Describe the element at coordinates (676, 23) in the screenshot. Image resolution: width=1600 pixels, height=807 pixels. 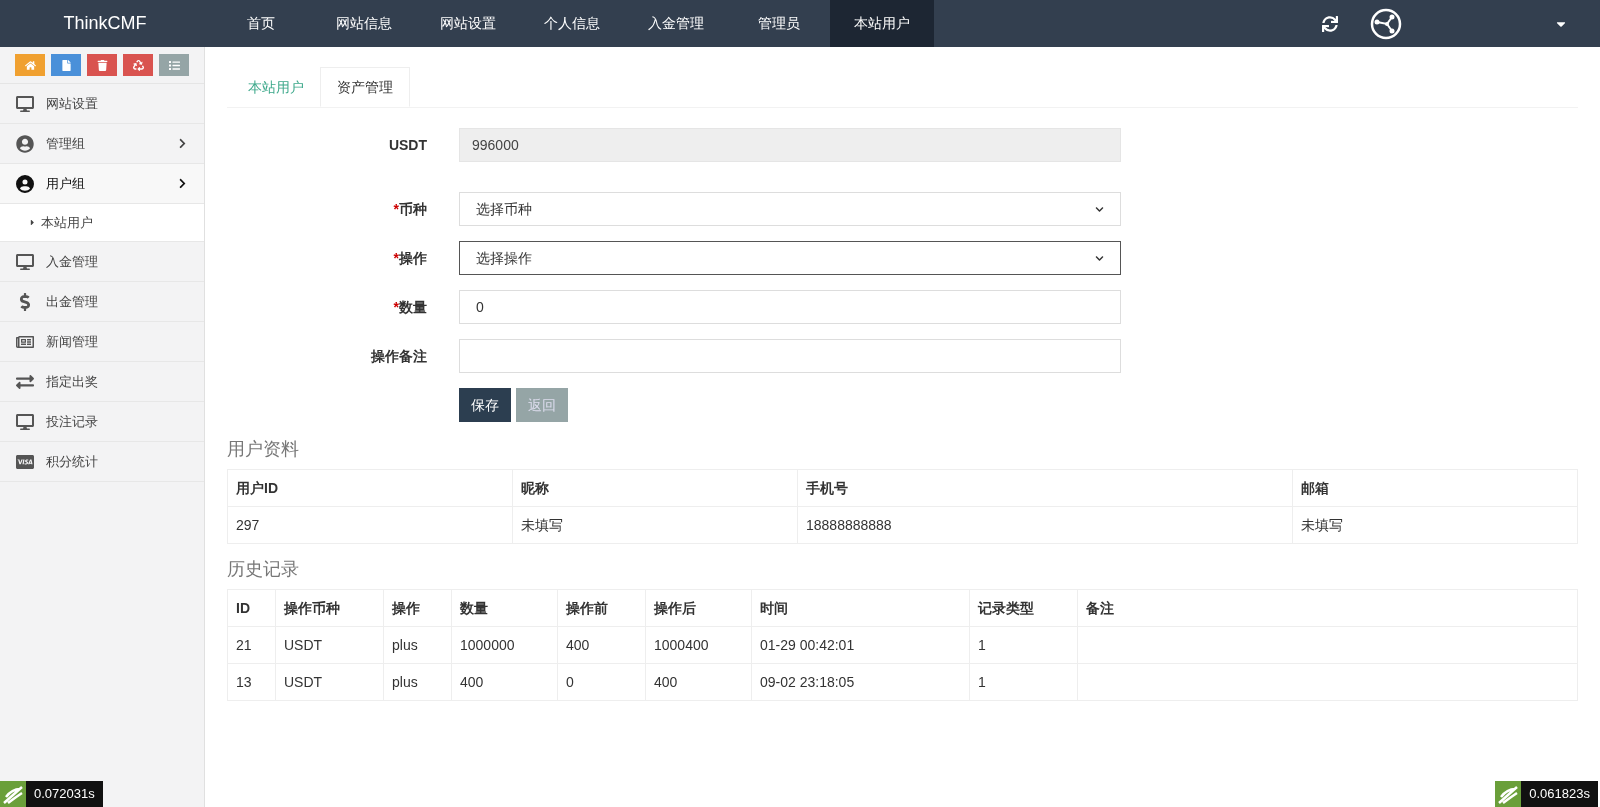
I see `nav-tab: 入金管理` at that location.